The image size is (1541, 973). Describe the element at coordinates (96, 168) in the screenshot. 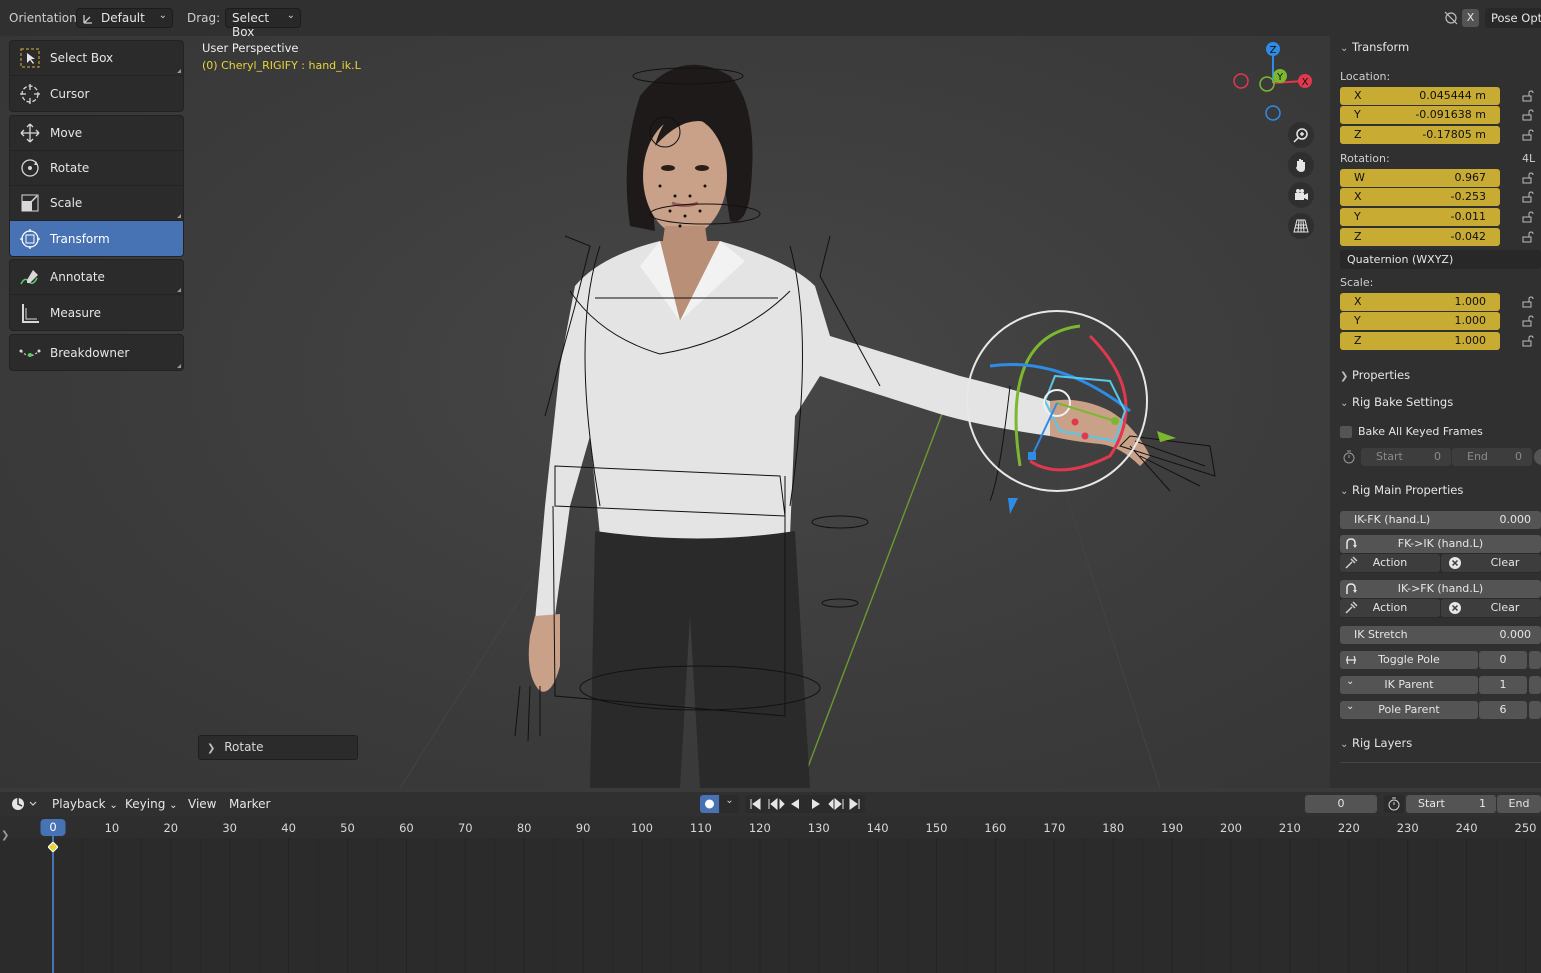

I see `tool-rotate: Rotate` at that location.